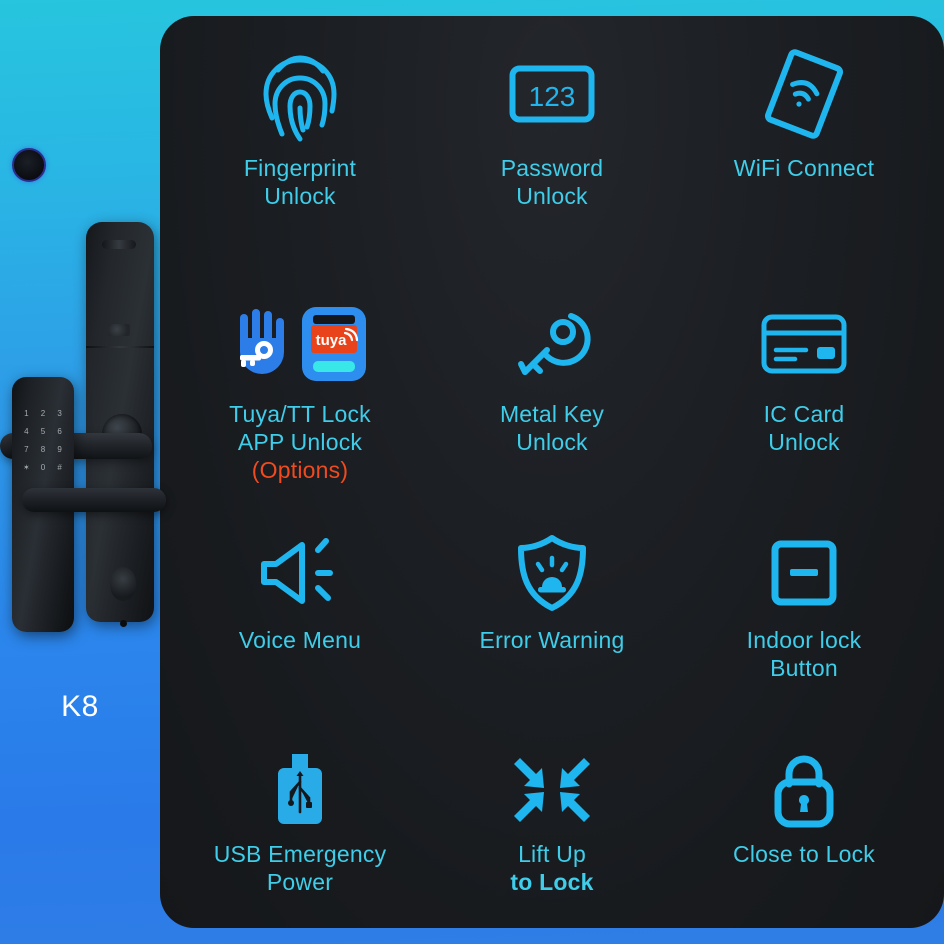  I want to click on feature-label: Voice Menu, so click(300, 640).